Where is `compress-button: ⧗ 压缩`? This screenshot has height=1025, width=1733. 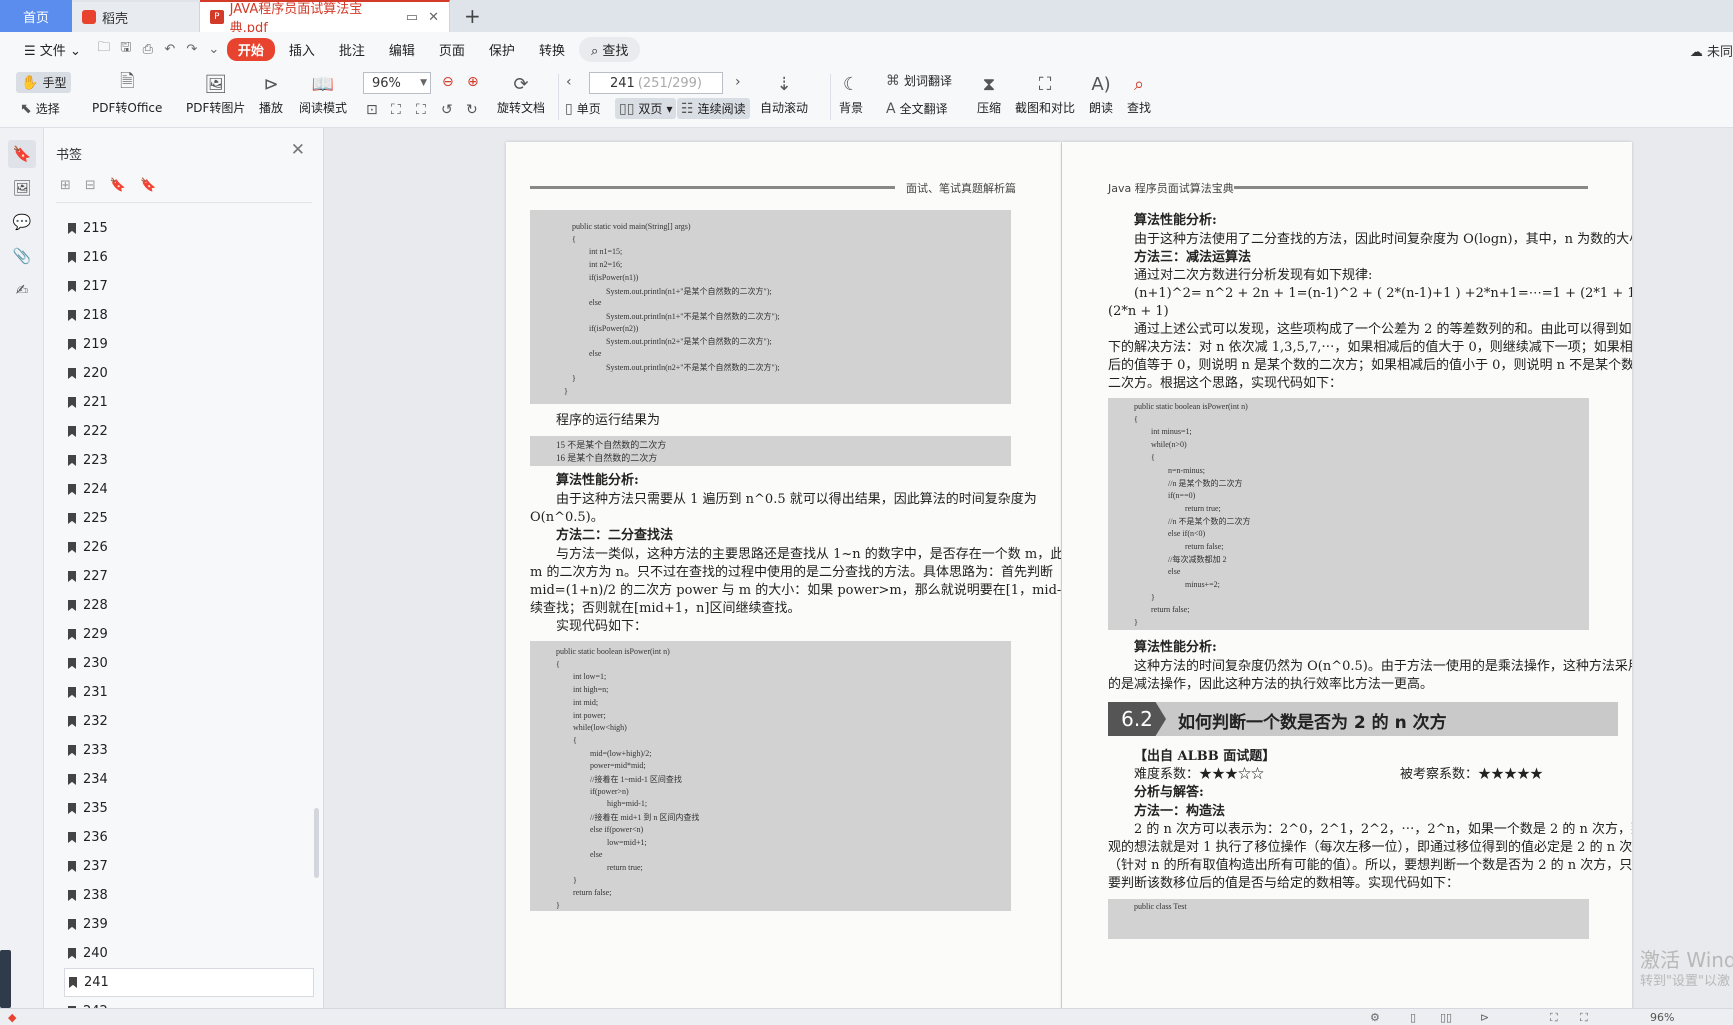
compress-button: ⧗ 压缩 is located at coordinates (989, 94).